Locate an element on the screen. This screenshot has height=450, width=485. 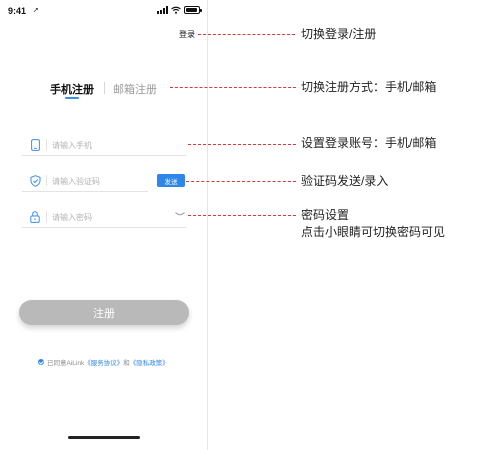
phone-input is located at coordinates (112, 145).